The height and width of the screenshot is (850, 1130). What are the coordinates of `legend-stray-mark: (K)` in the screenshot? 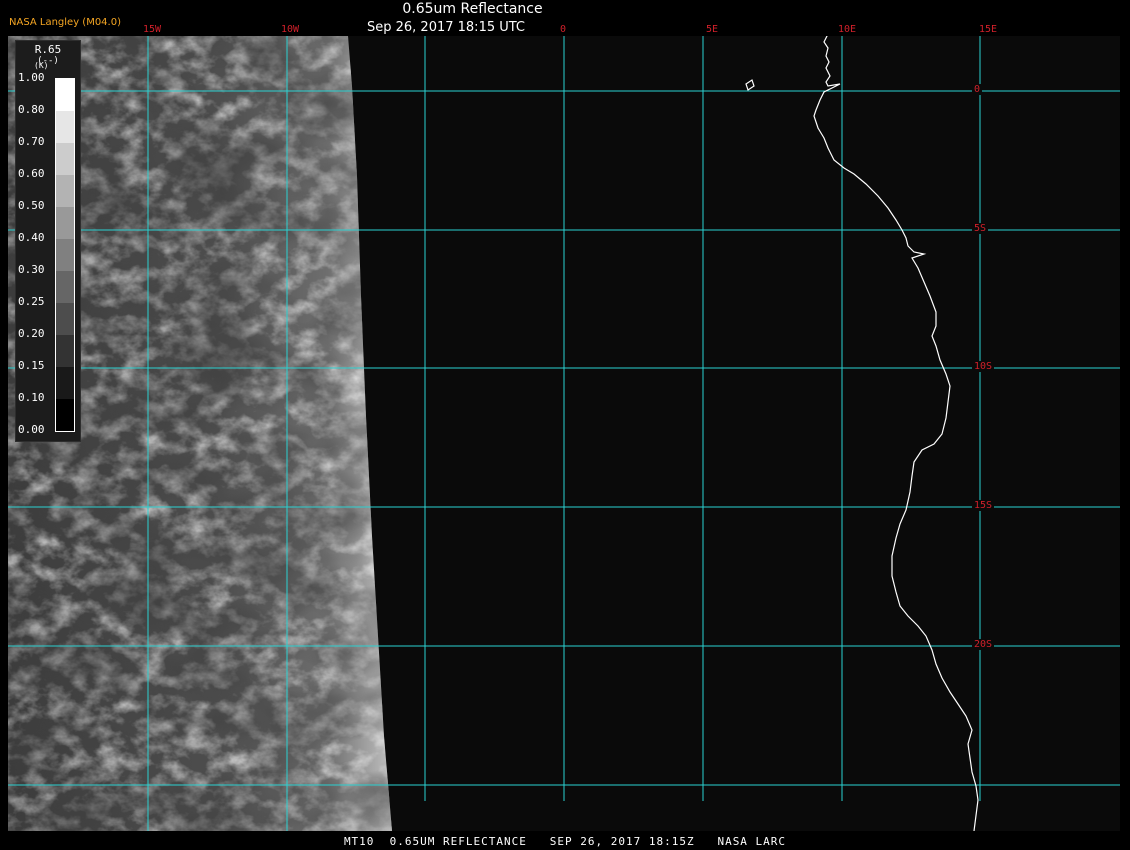 It's located at (41, 65).